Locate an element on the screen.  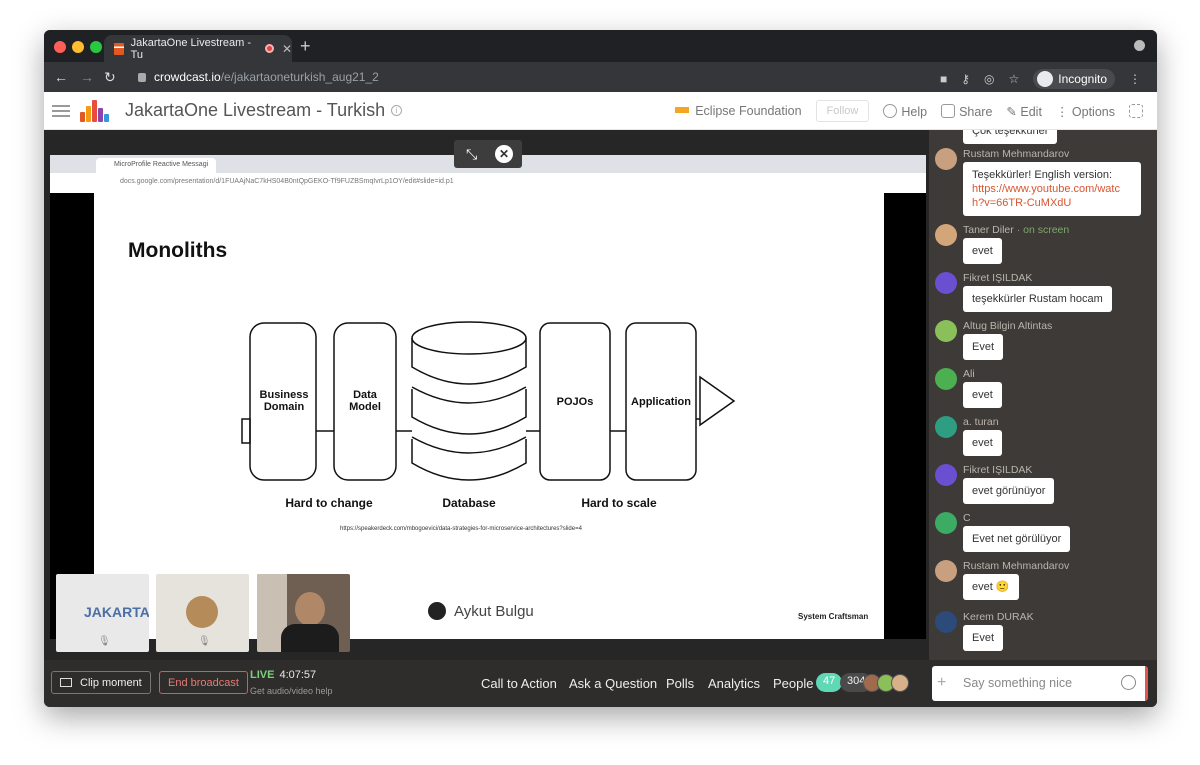
attendee-avatars is located at coordinates (886, 683).